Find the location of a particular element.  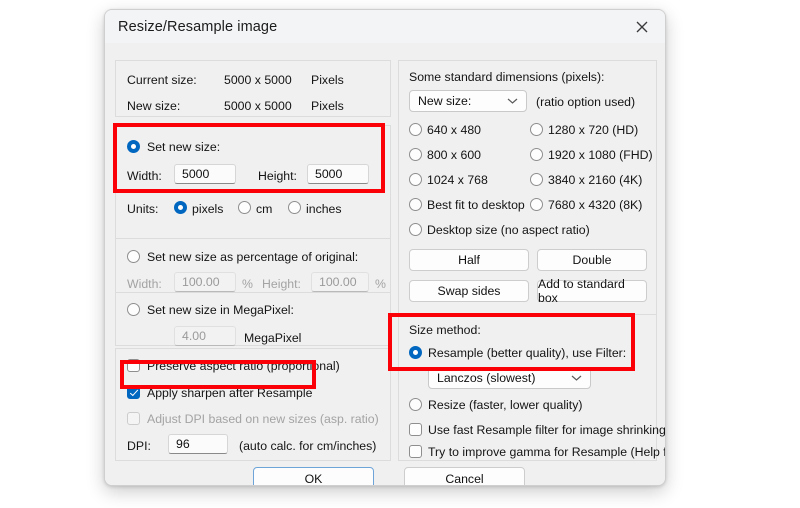

units-label: Units: is located at coordinates (143, 209).